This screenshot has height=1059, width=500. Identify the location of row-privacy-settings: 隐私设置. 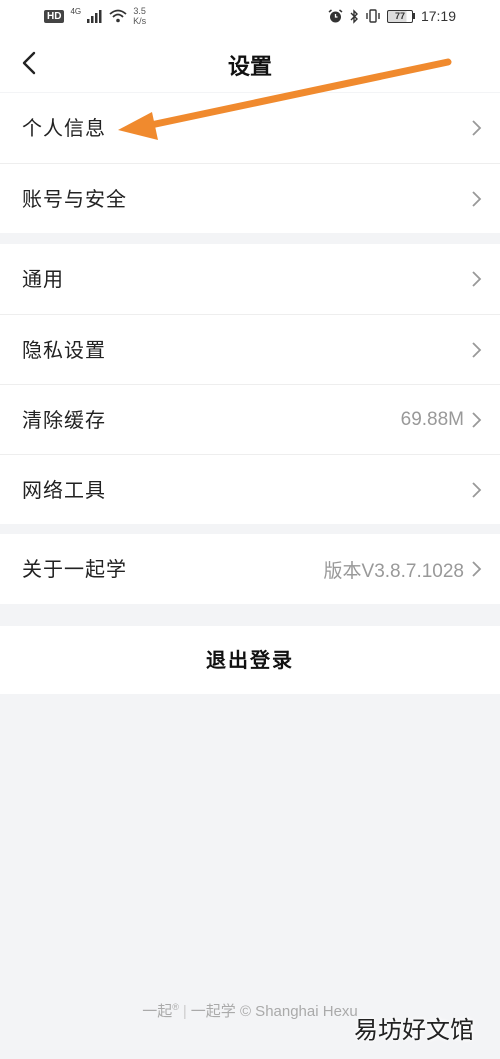
(250, 349).